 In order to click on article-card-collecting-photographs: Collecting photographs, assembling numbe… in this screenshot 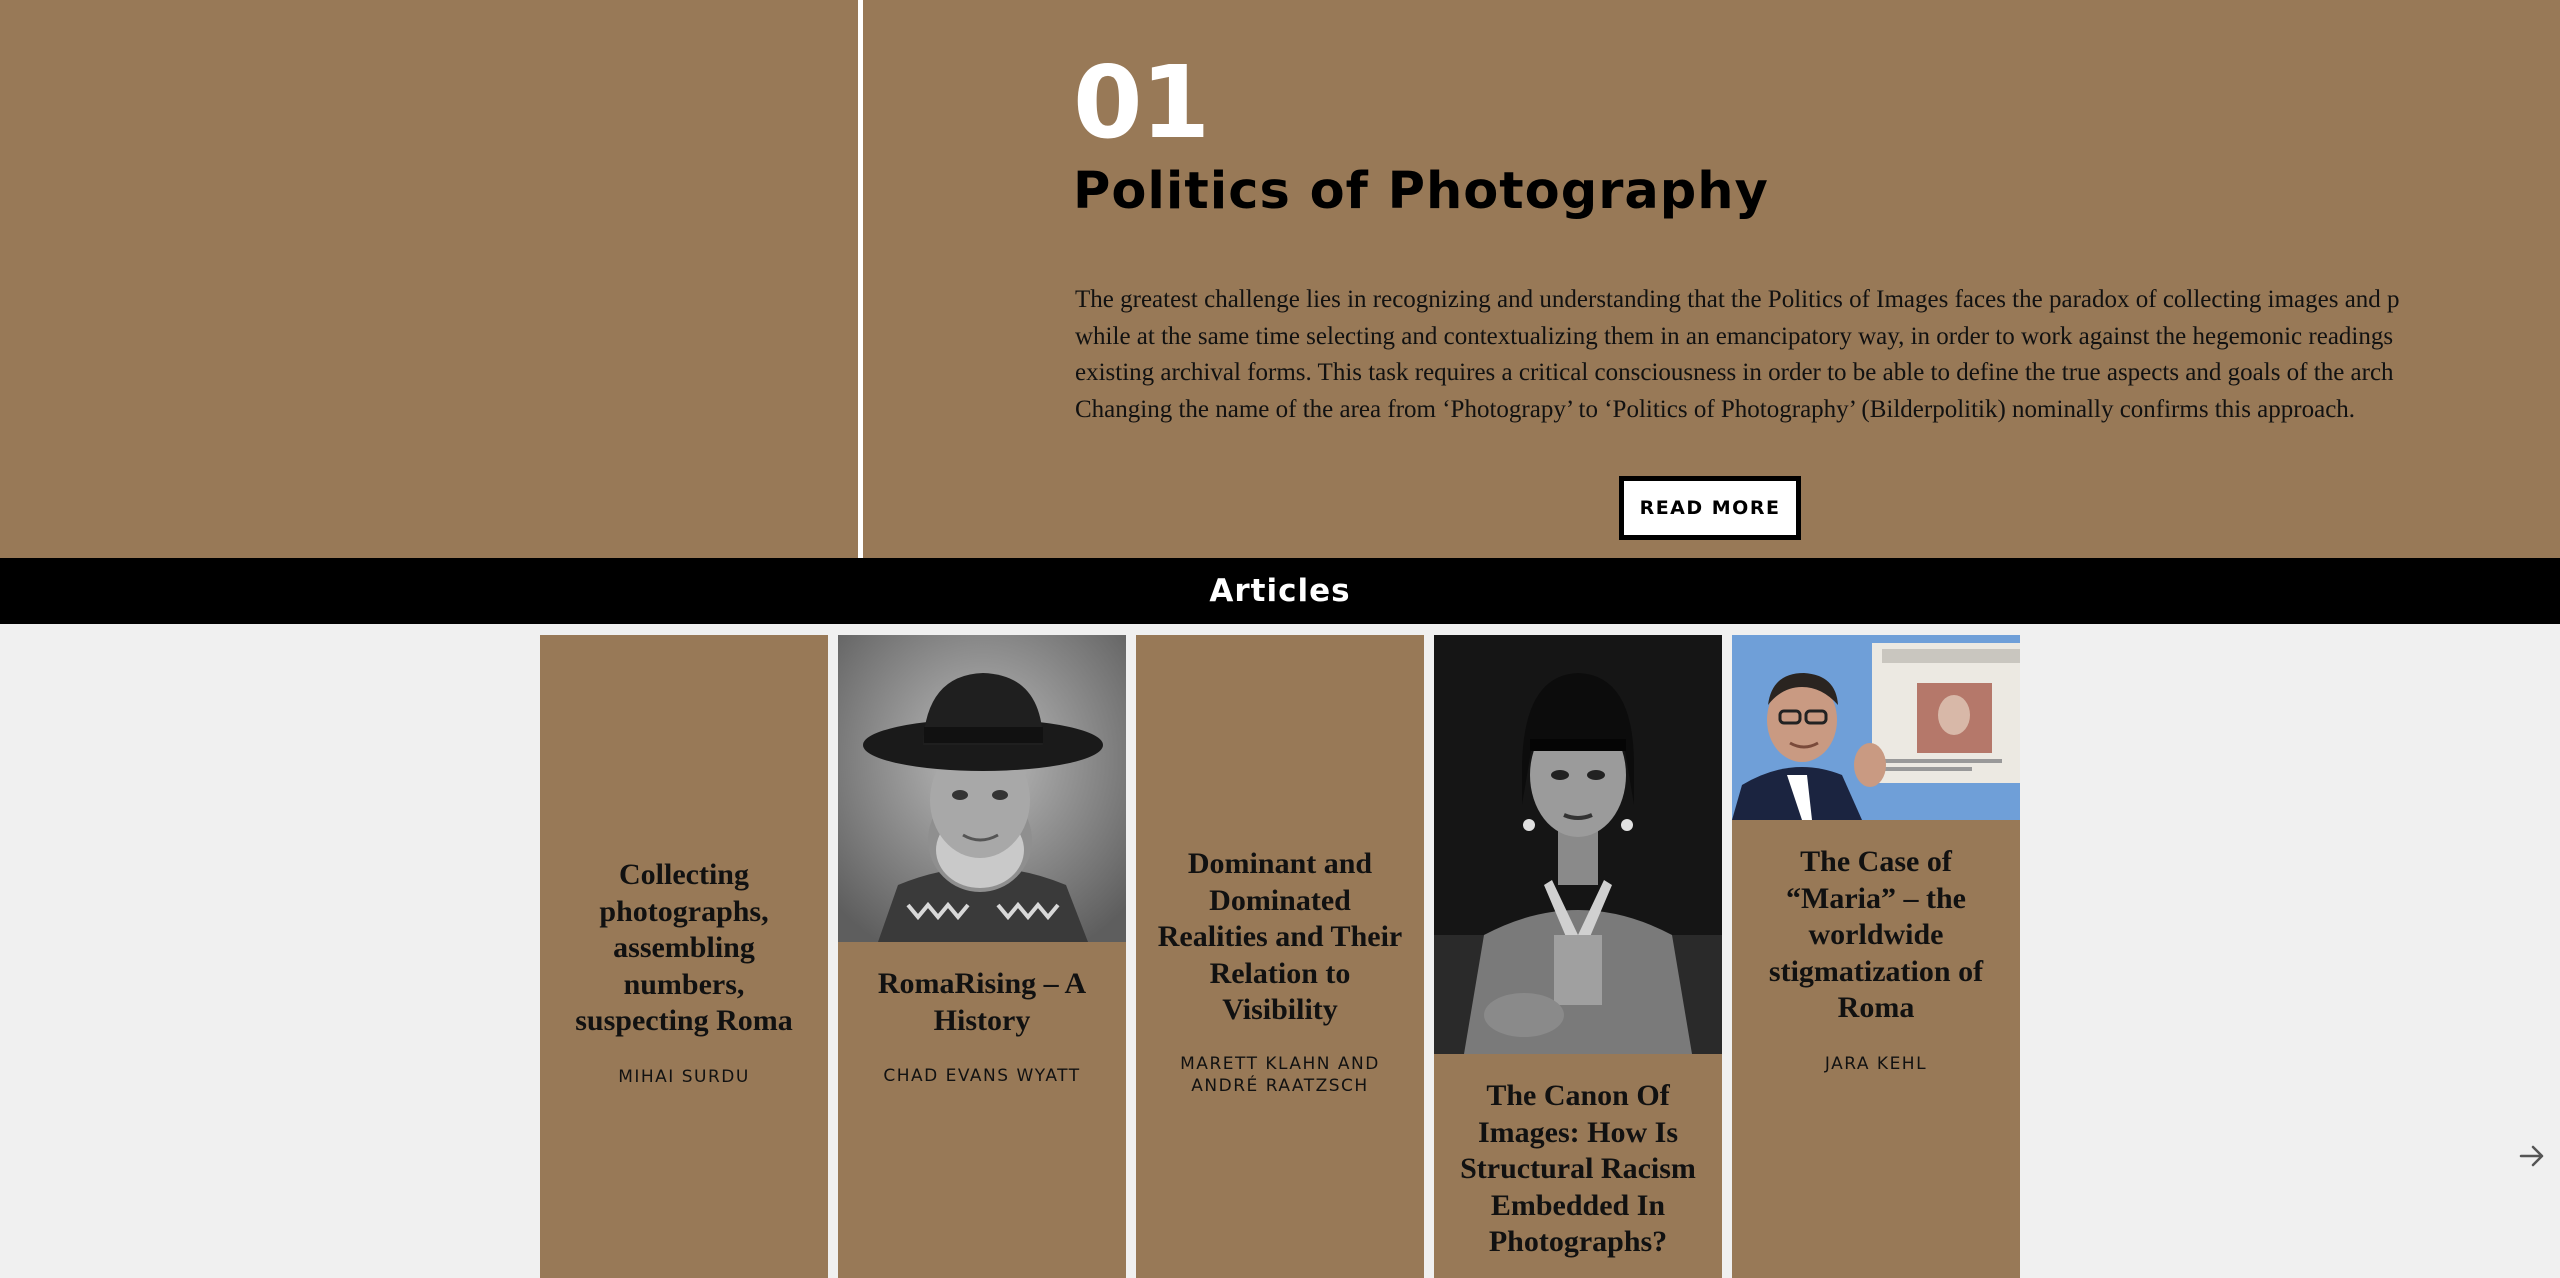, I will do `click(684, 956)`.